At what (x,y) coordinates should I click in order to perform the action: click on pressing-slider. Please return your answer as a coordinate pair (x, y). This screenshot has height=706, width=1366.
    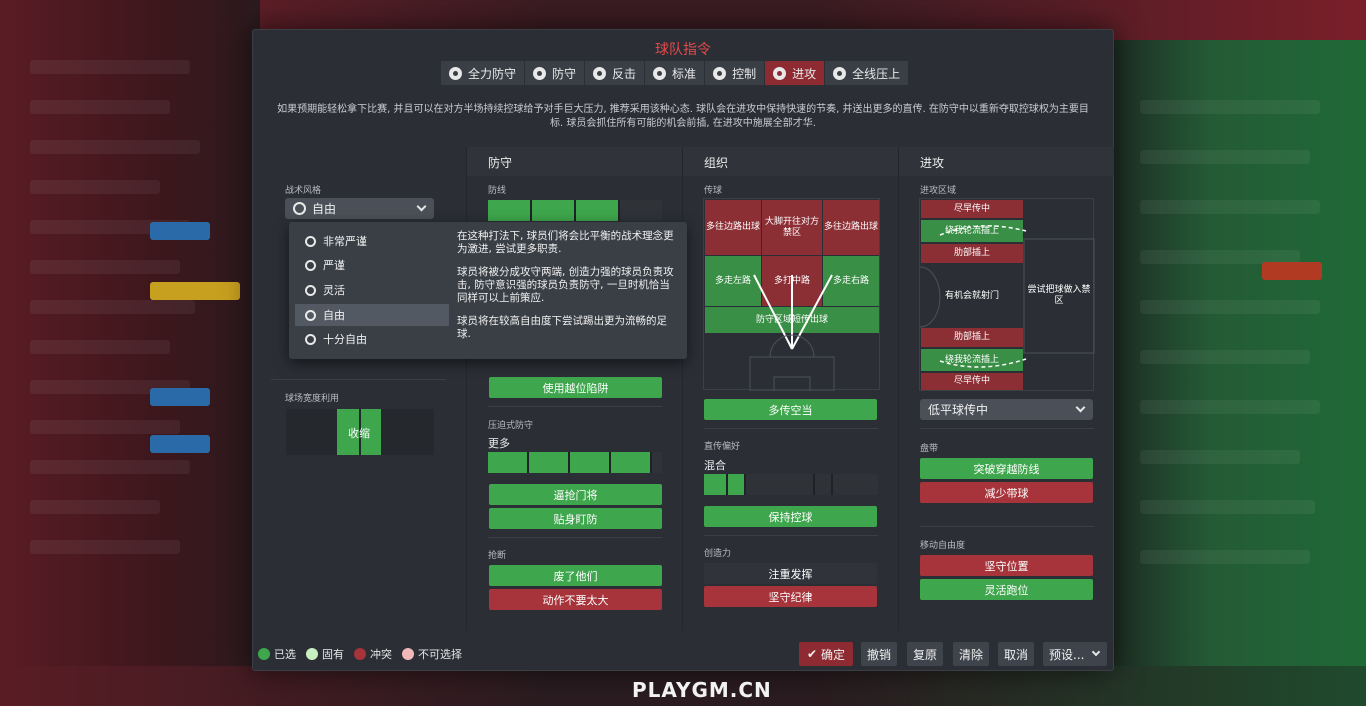
    Looking at the image, I should click on (575, 462).